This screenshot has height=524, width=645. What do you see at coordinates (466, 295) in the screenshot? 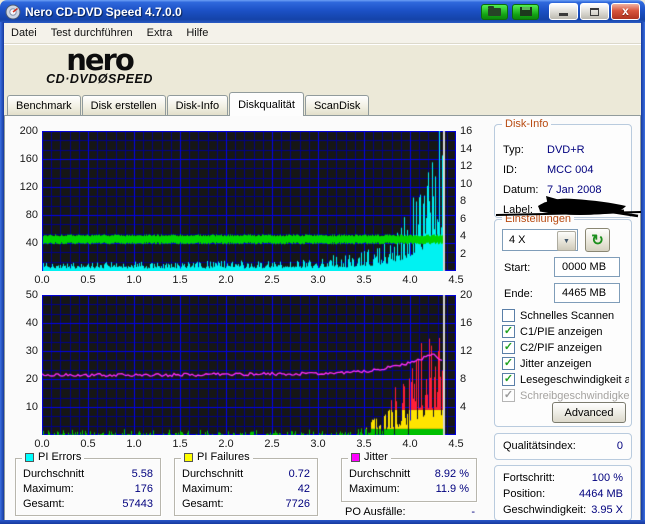
I see `y-axis-tick-right: 20` at bounding box center [466, 295].